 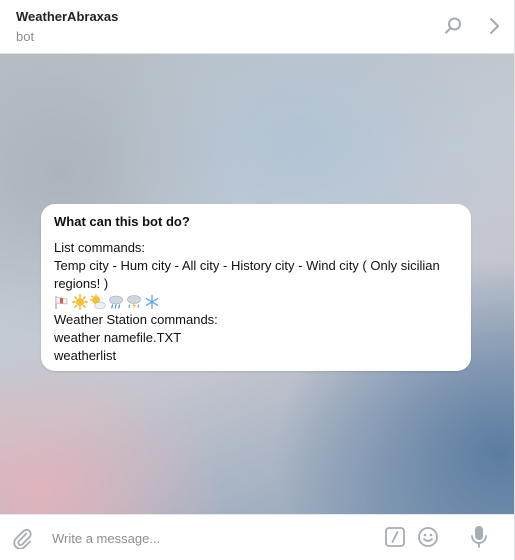 I want to click on bot-info-heading: What can this bot do?, so click(x=122, y=221).